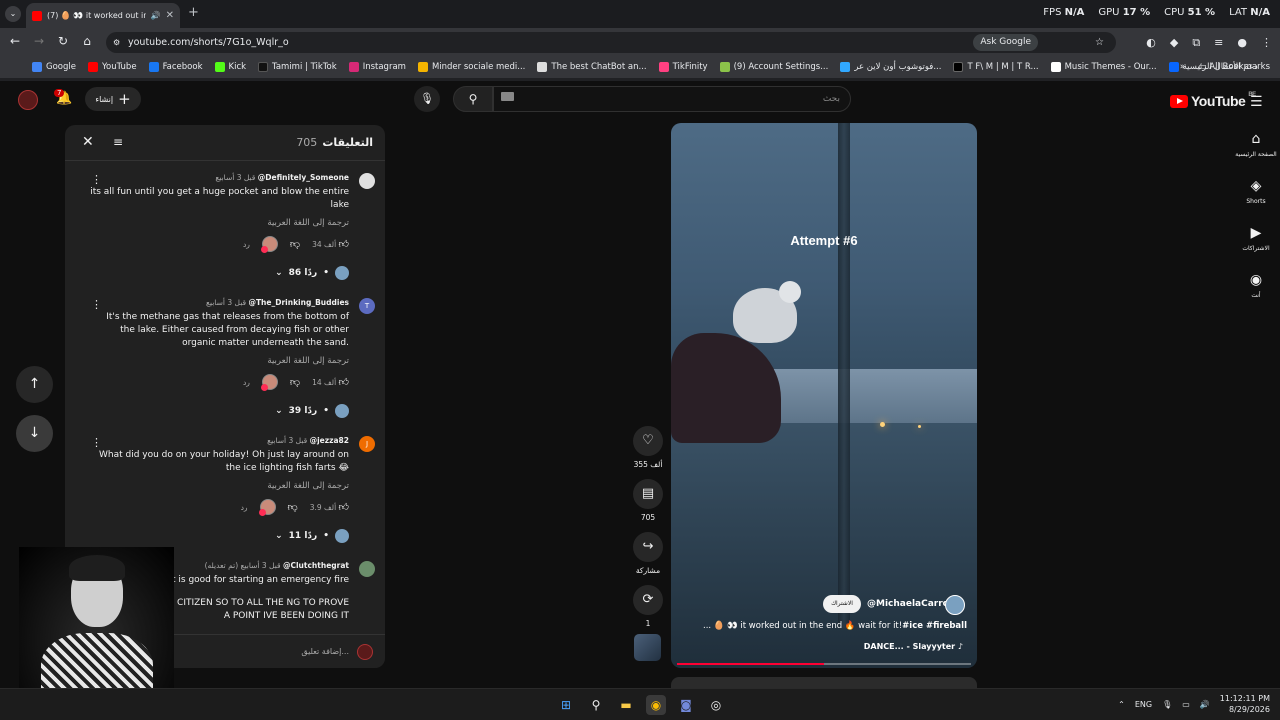 The width and height of the screenshot is (1280, 720). What do you see at coordinates (1099, 42) in the screenshot?
I see `bookmark-star-icon: ☆` at bounding box center [1099, 42].